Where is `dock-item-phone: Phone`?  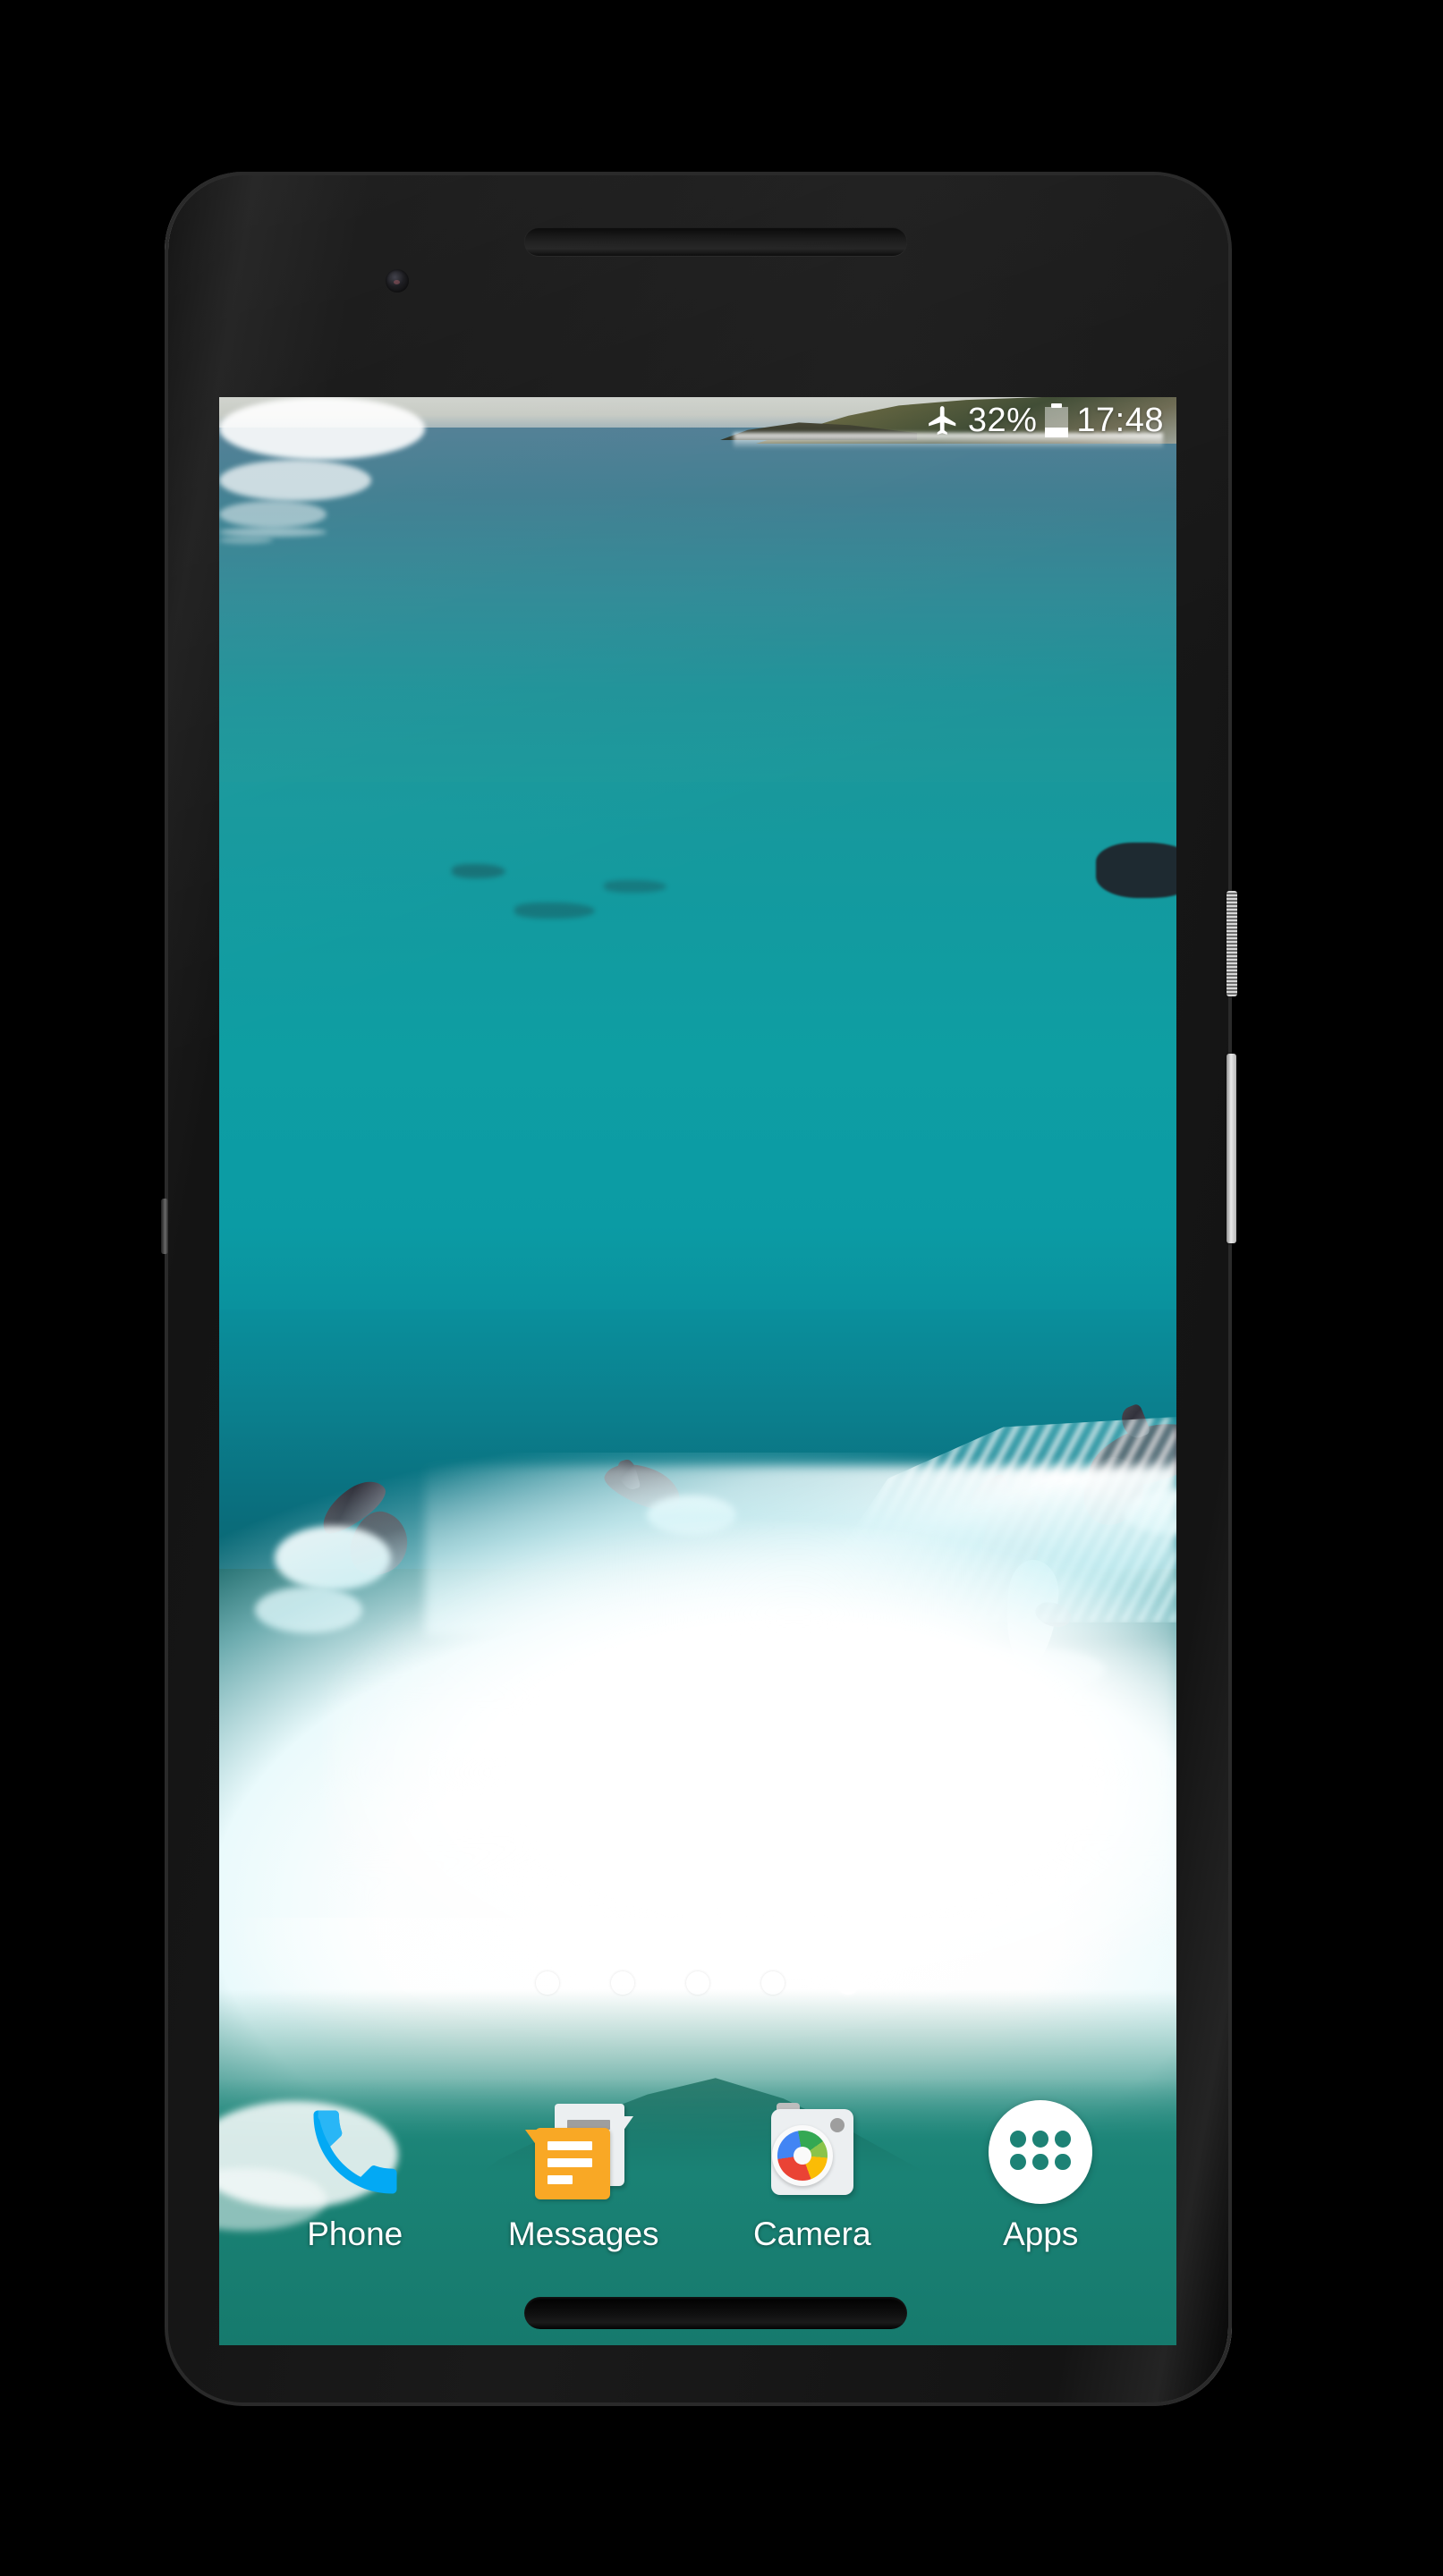 dock-item-phone: Phone is located at coordinates (355, 2174).